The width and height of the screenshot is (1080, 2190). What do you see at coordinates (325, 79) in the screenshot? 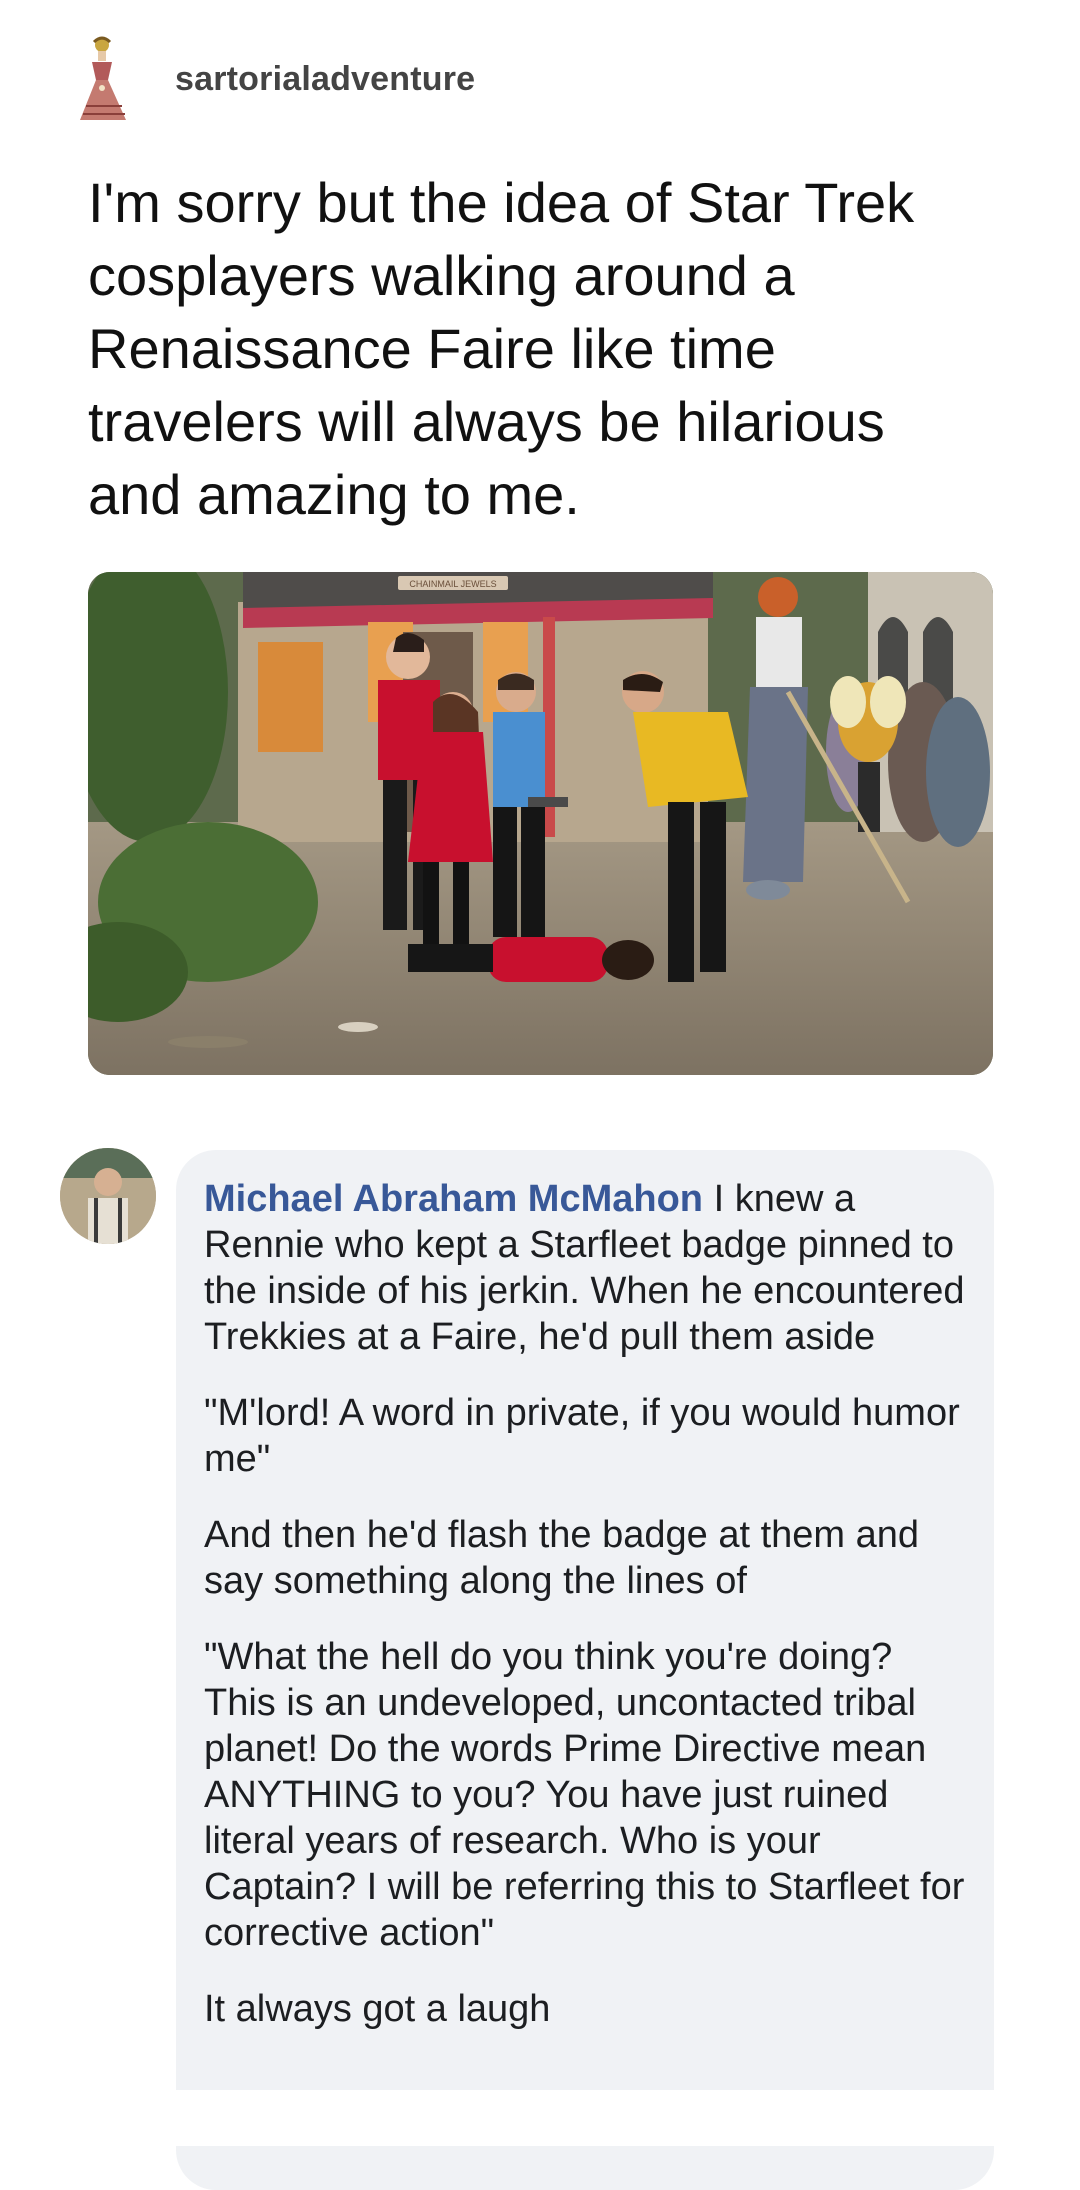
I see `blog-name: sartorialadventure` at bounding box center [325, 79].